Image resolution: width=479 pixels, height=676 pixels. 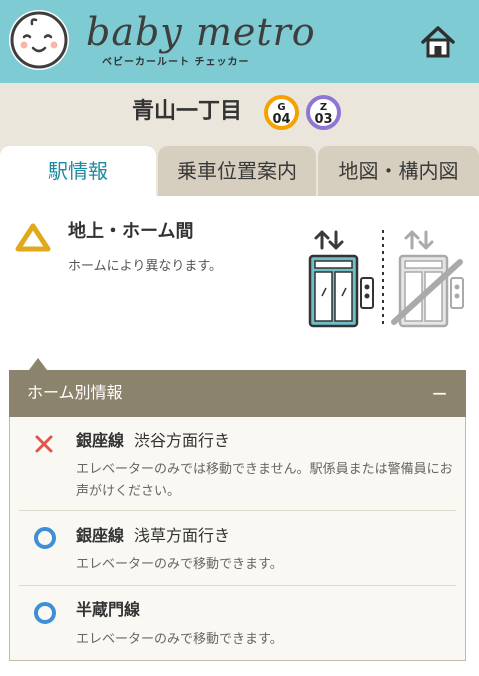 I want to click on list-item: 銀座線 浅草方面行き エレベーターのみで移動できます。, so click(x=237, y=549).